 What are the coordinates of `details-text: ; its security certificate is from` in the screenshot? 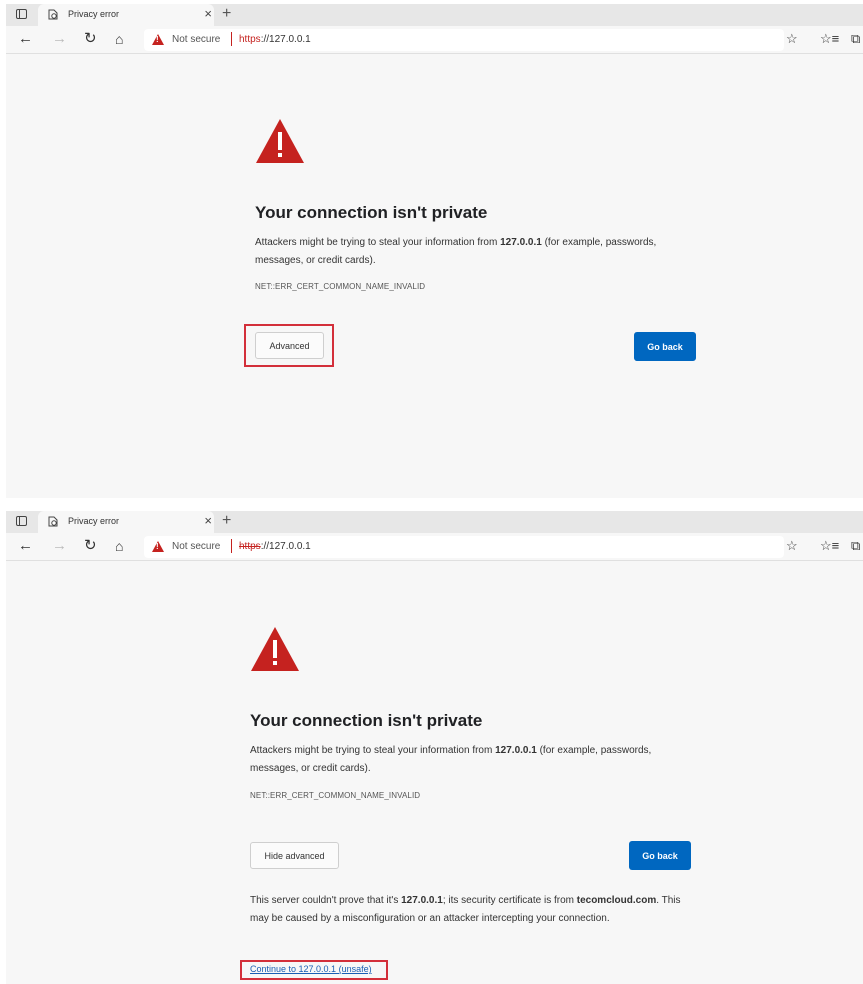 It's located at (509, 900).